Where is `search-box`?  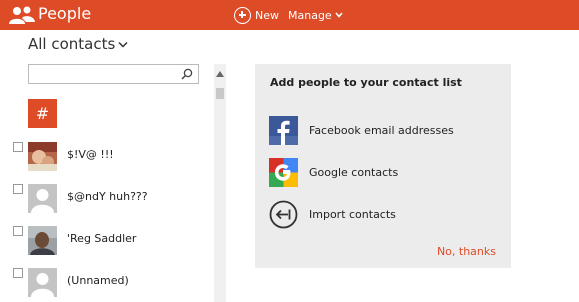
search-box is located at coordinates (113, 74).